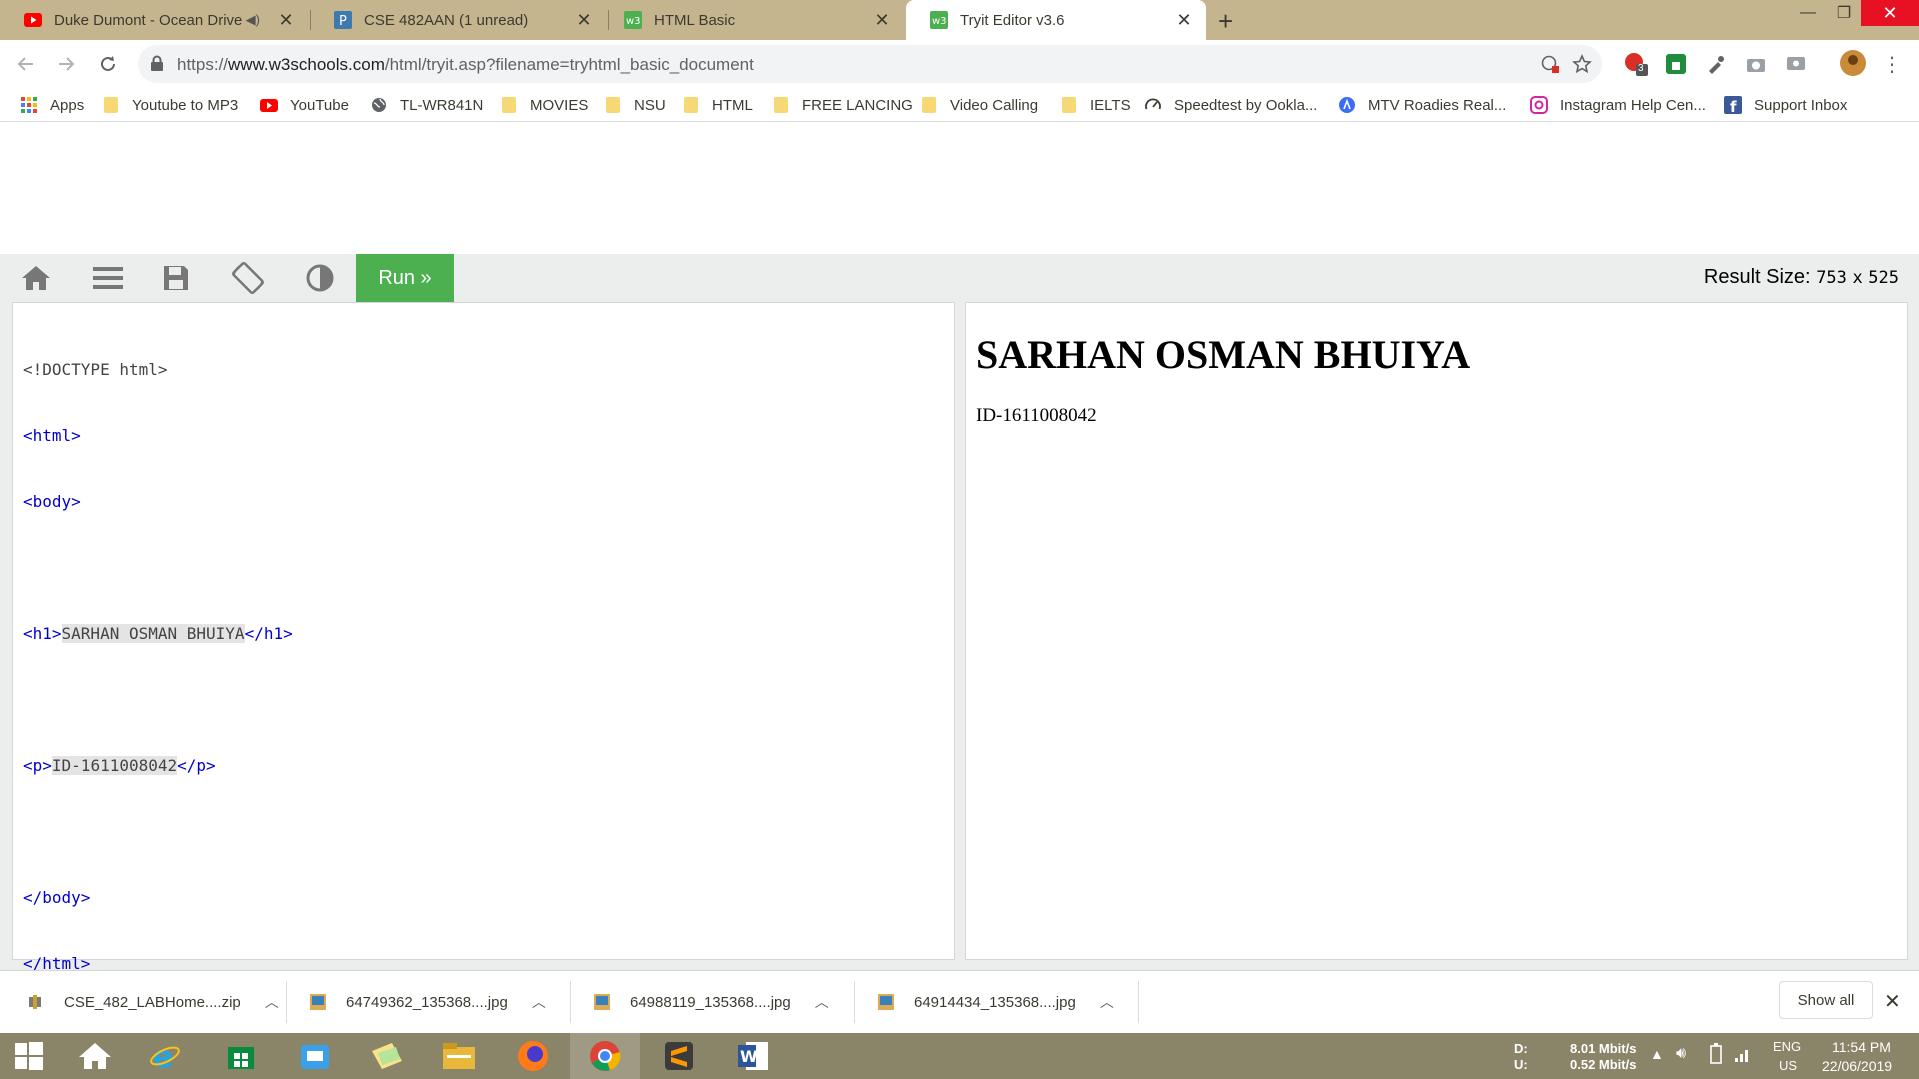 The height and width of the screenshot is (1079, 1919). Describe the element at coordinates (1788, 1065) in the screenshot. I see `region-indicator: US` at that location.